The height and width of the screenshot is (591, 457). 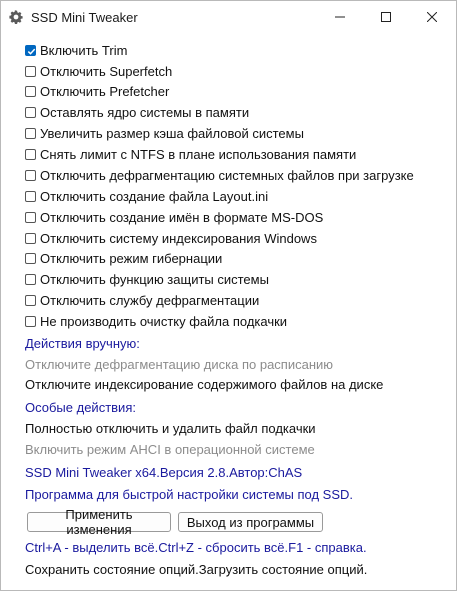 What do you see at coordinates (182, 217) in the screenshot?
I see `option-label: Отключить создание имён в формате MS-DOS` at bounding box center [182, 217].